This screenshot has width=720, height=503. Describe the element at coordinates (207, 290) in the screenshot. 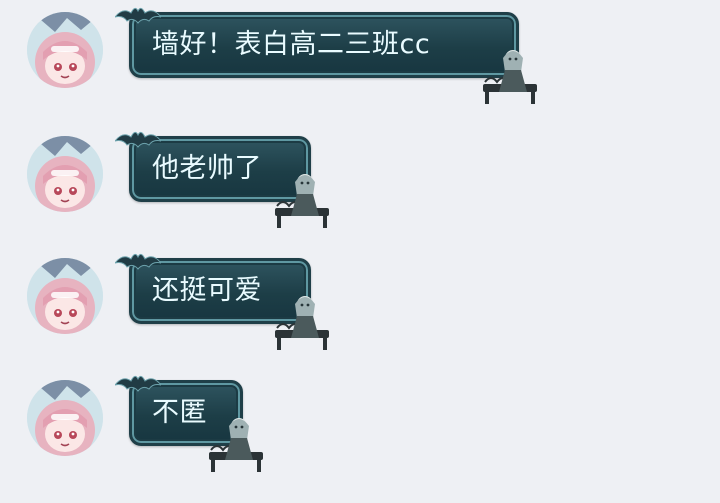

I see `message-text: 还挺可爱` at that location.